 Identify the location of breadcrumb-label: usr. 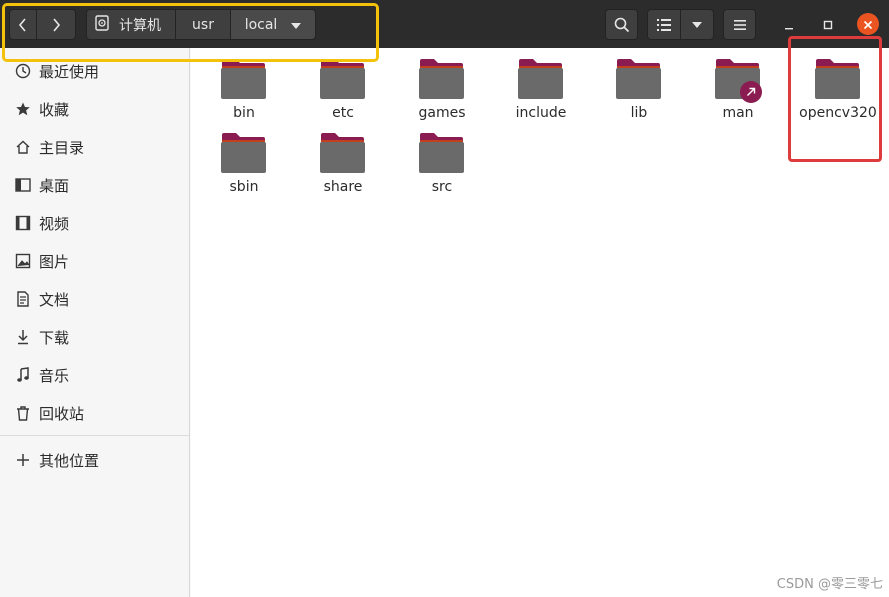
(203, 24).